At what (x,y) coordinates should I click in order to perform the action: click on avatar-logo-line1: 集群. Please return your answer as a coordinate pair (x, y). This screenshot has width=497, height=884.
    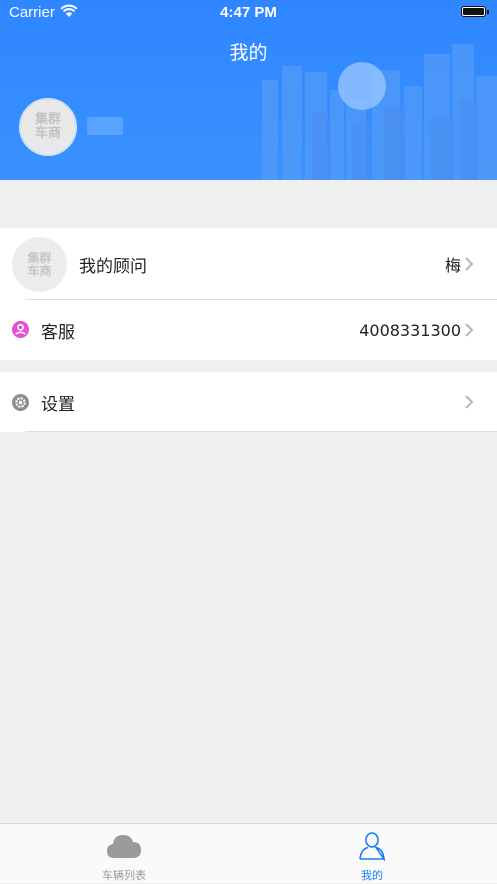
    Looking at the image, I should click on (47, 119).